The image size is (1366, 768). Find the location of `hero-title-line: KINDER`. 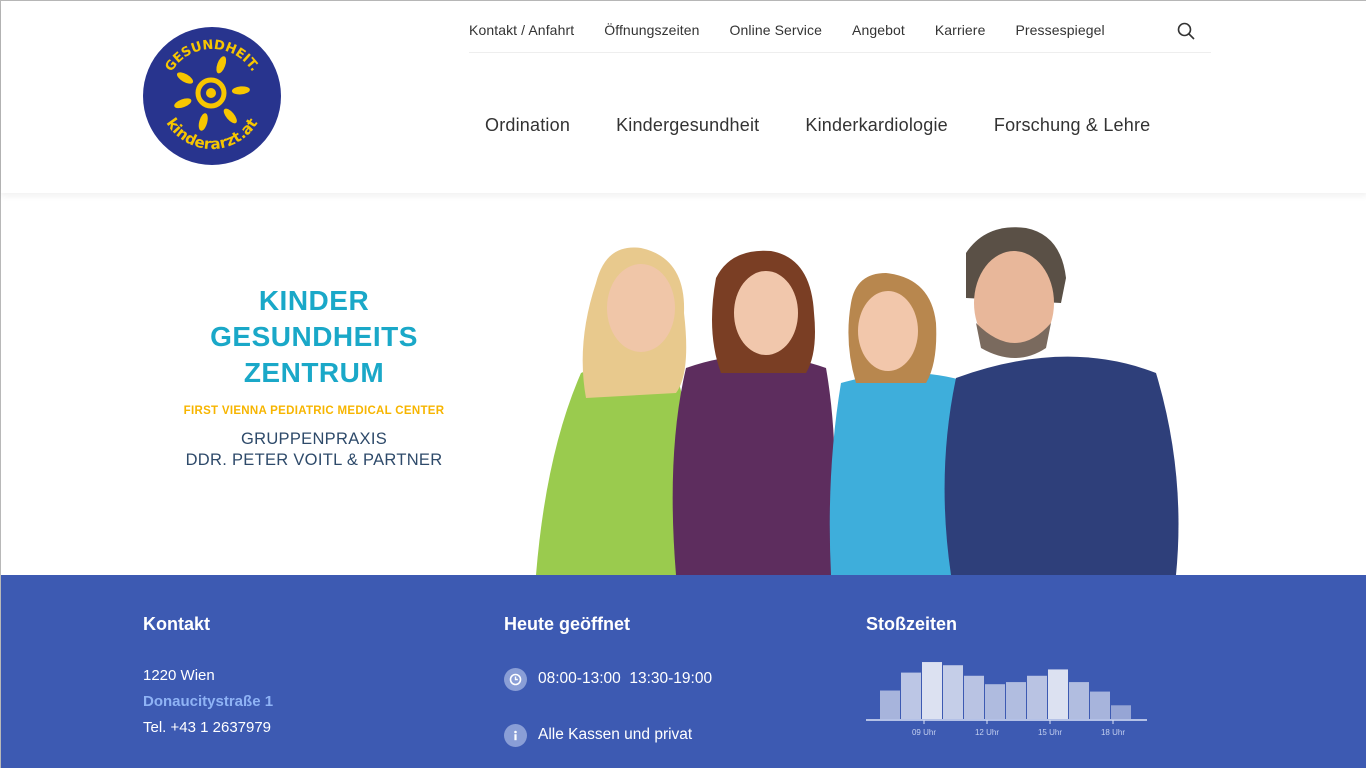

hero-title-line: KINDER is located at coordinates (314, 300).